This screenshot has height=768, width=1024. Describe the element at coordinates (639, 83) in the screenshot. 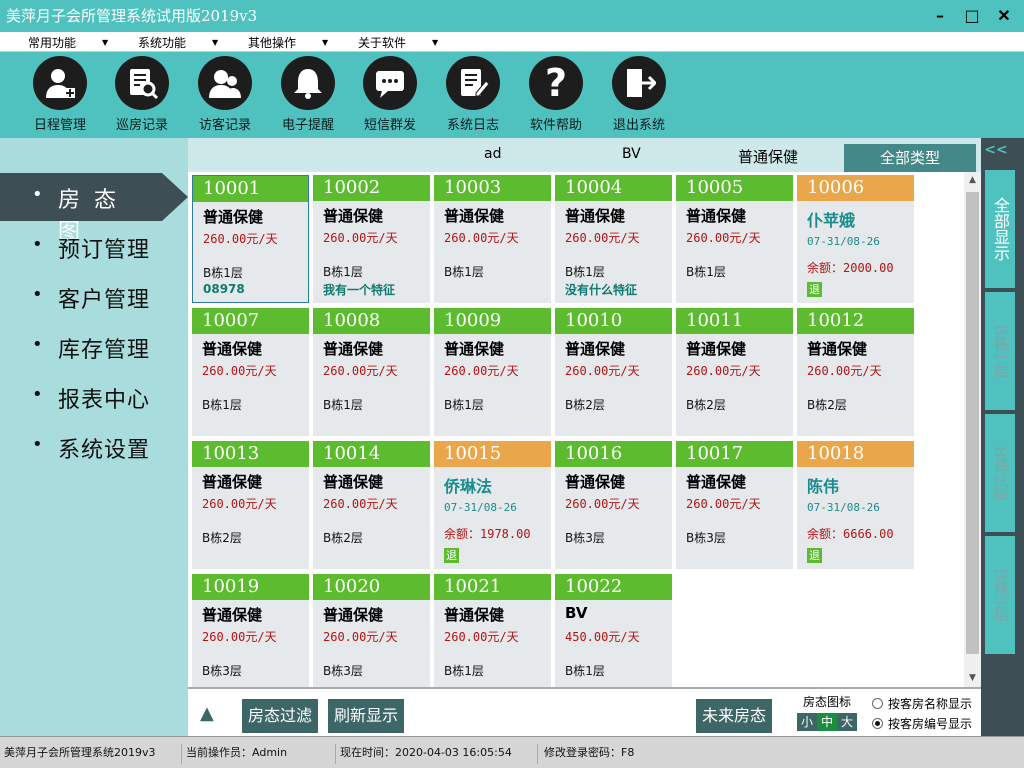

I see `exit-door-icon` at that location.